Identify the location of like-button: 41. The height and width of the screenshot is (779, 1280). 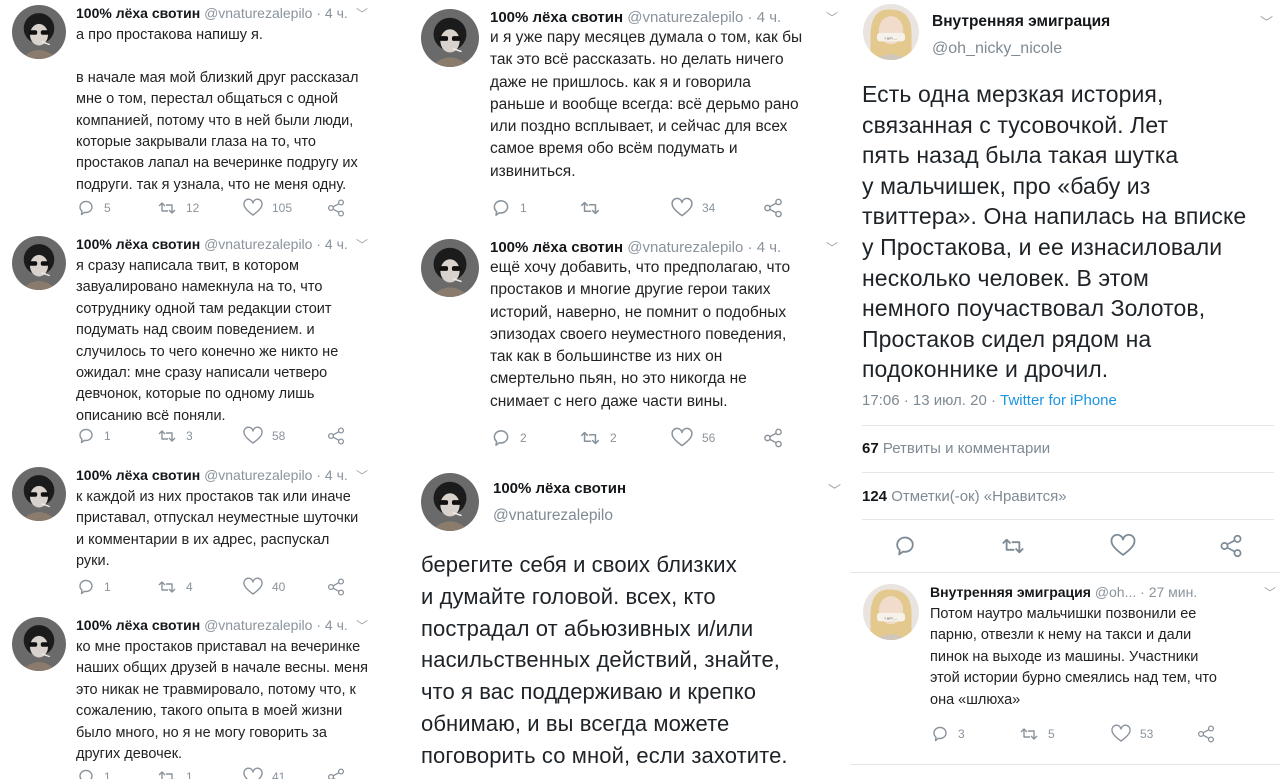
(263, 773).